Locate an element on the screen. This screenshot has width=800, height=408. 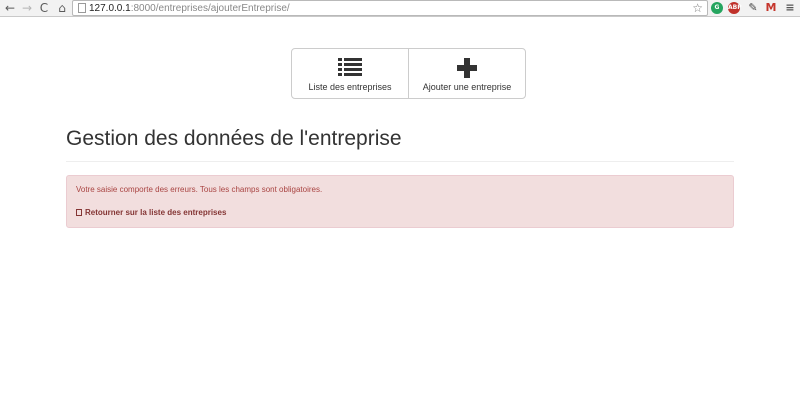
title-divider is located at coordinates (400, 161).